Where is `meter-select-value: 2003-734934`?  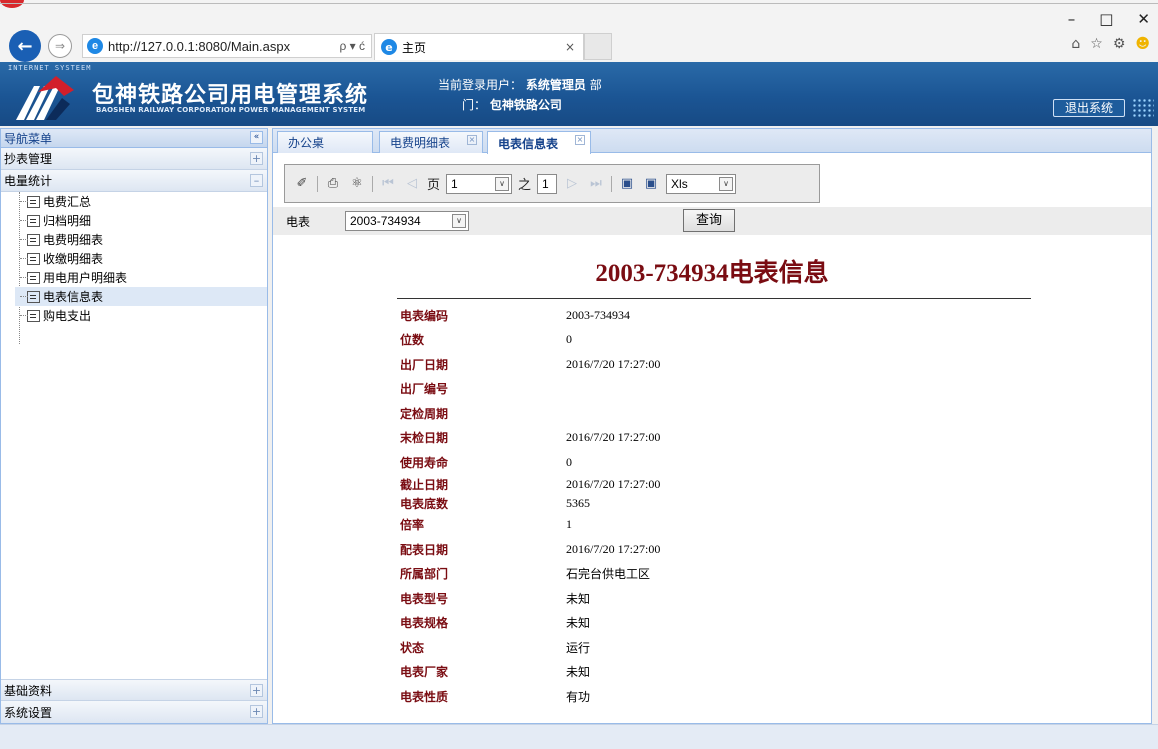
meter-select-value: 2003-734934 is located at coordinates (385, 221).